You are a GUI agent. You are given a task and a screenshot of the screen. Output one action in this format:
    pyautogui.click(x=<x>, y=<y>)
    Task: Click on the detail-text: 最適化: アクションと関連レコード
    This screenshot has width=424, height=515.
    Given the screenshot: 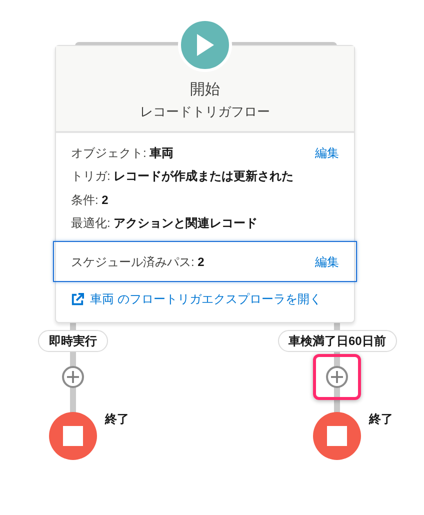 What is the action you would take?
    pyautogui.click(x=164, y=223)
    